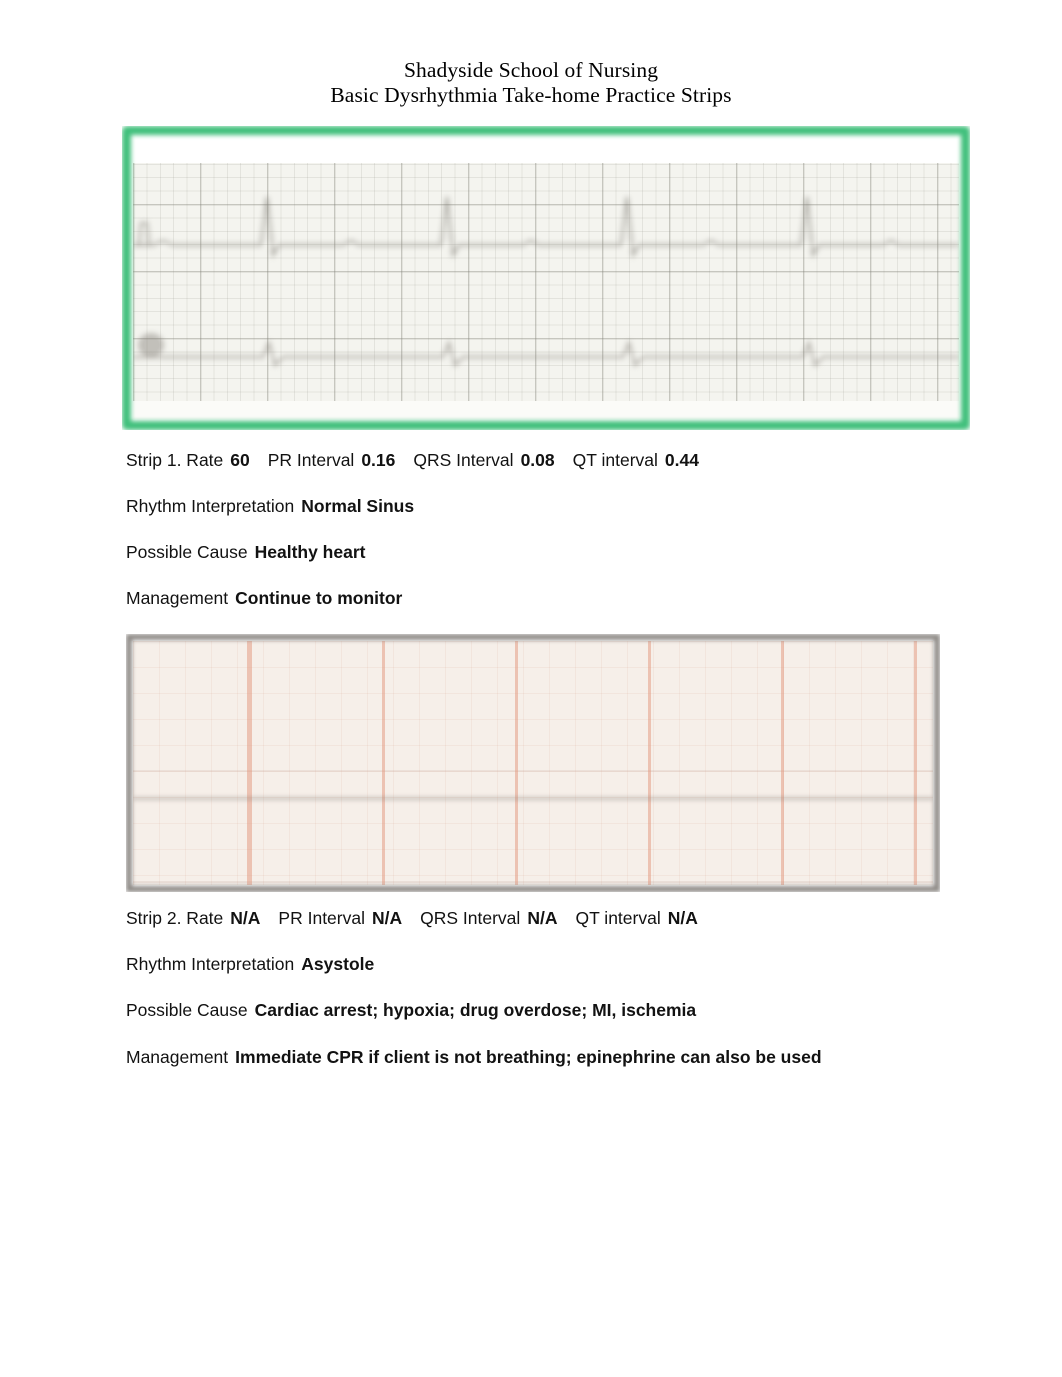  Describe the element at coordinates (615, 460) in the screenshot. I see `strip-1-qt-label: QT interval` at that location.